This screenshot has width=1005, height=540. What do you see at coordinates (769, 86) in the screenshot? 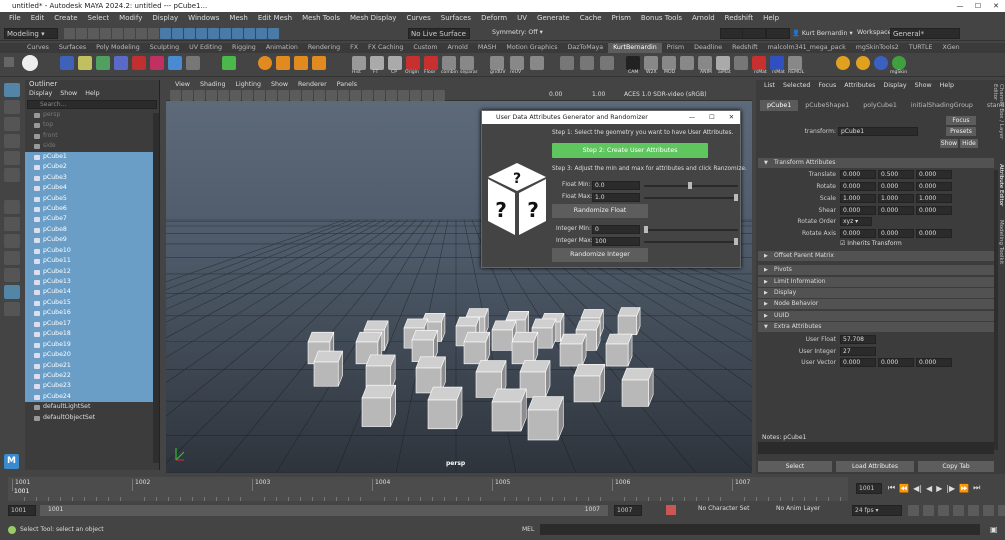
I see `ae-menu-list: List` at bounding box center [769, 86].